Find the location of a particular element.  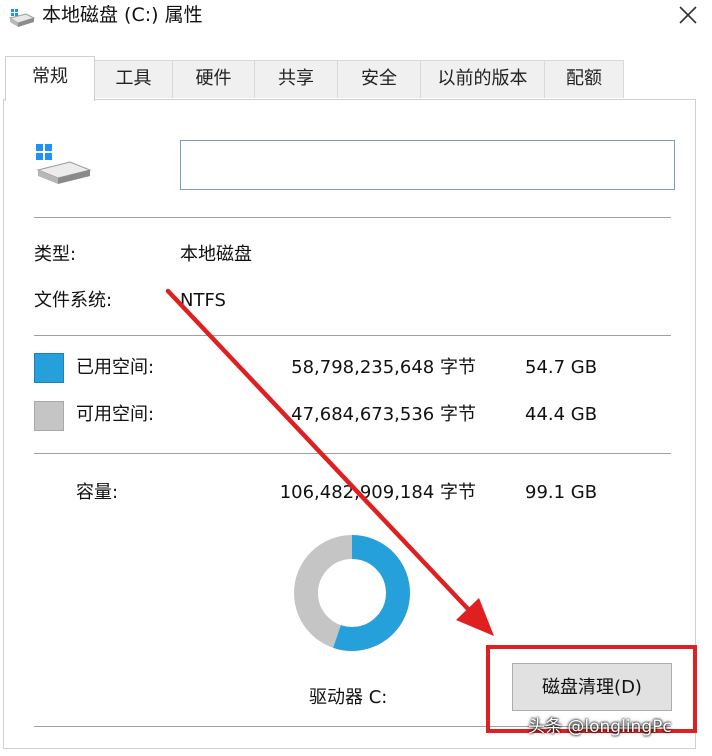

close-button is located at coordinates (687, 17).